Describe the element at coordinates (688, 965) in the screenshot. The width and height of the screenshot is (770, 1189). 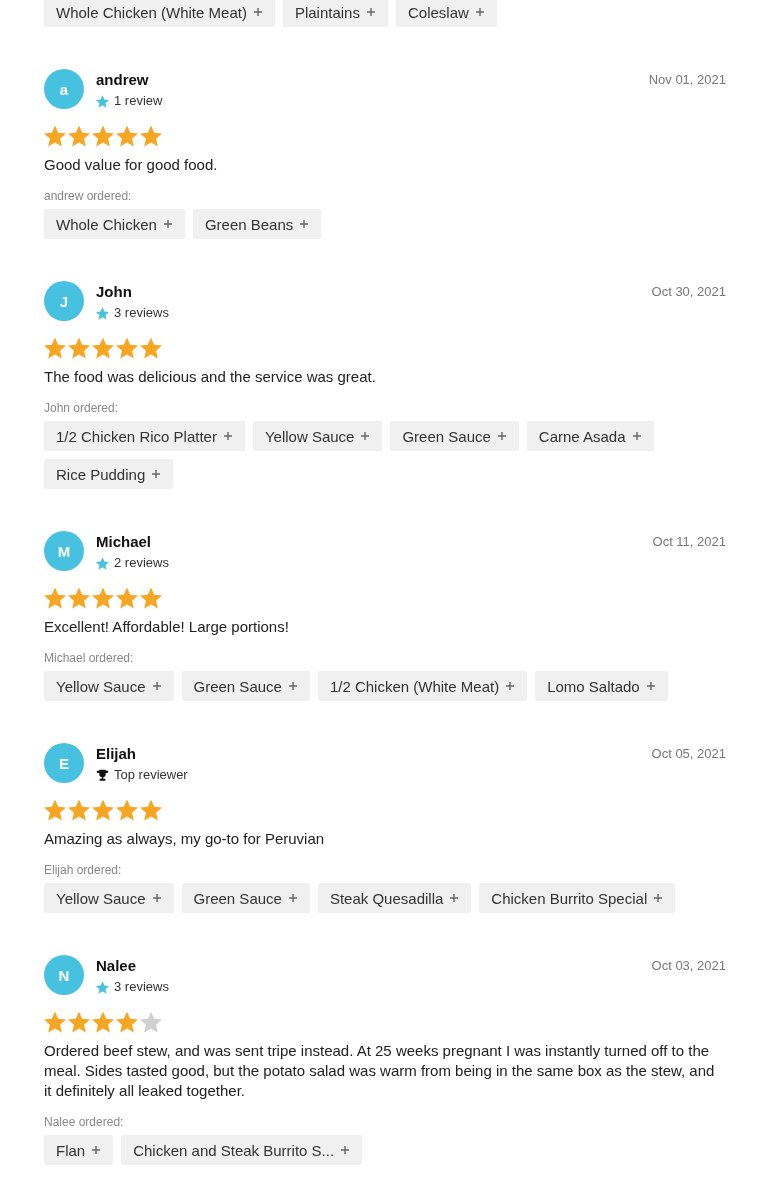
I see `review-date: Oct 03, 2021` at that location.